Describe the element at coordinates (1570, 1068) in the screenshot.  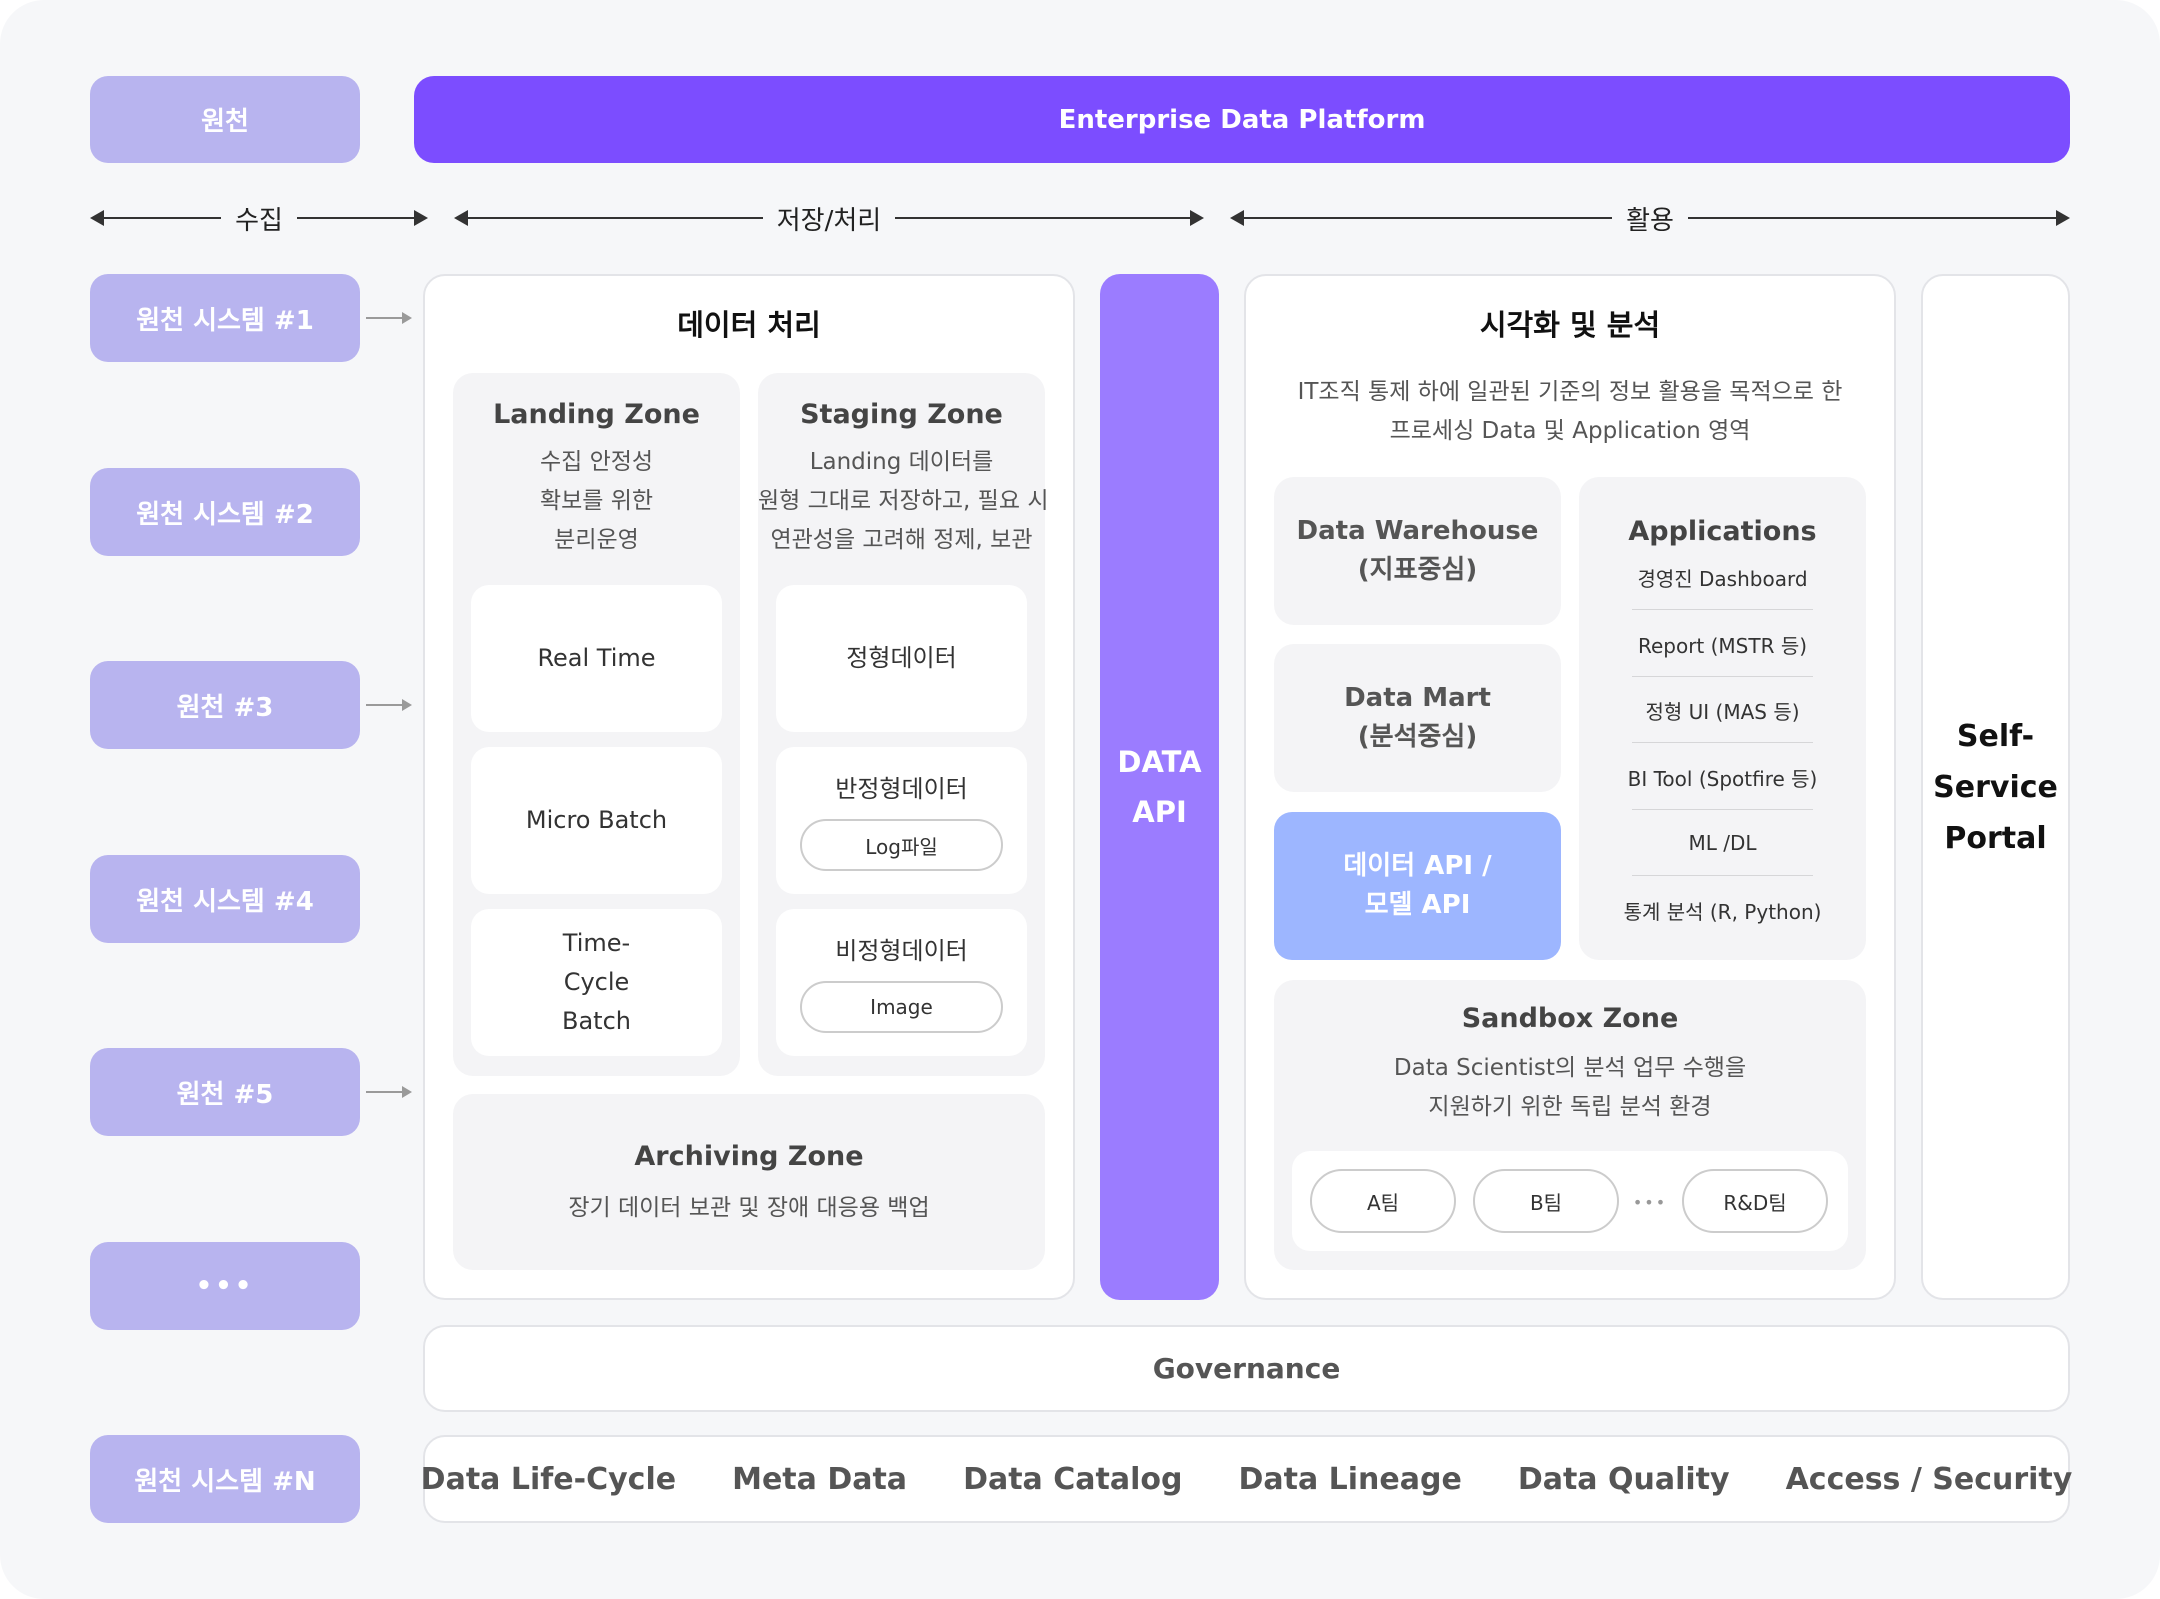
I see `sandbox-desc-line-1: Data Scientist의 분석 업무 수행을` at that location.